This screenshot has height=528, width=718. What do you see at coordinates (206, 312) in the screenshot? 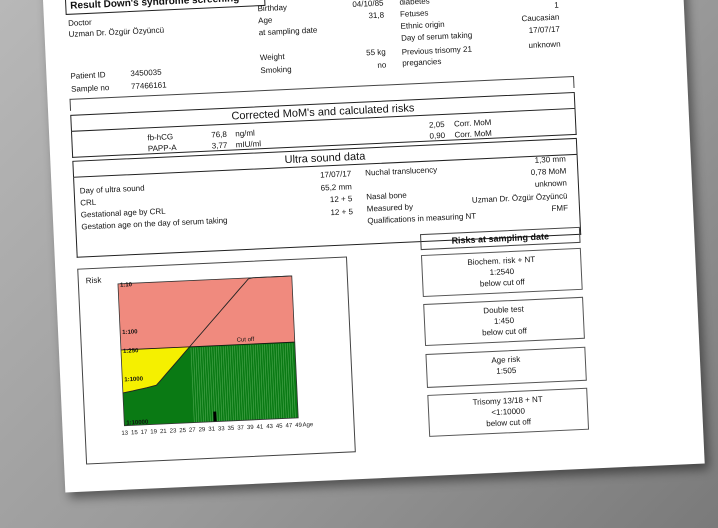
I see `high-risk-zone` at bounding box center [206, 312].